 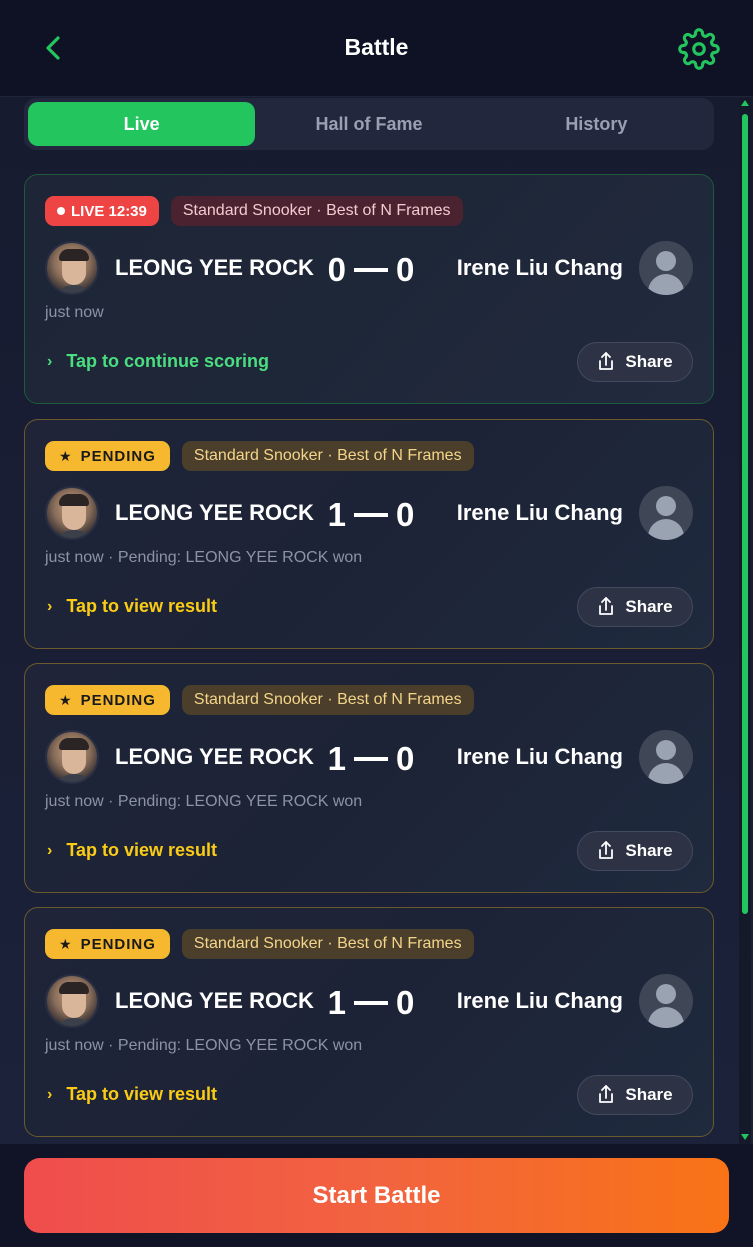 I want to click on bottom-bar: Start Battle, so click(x=376, y=1195).